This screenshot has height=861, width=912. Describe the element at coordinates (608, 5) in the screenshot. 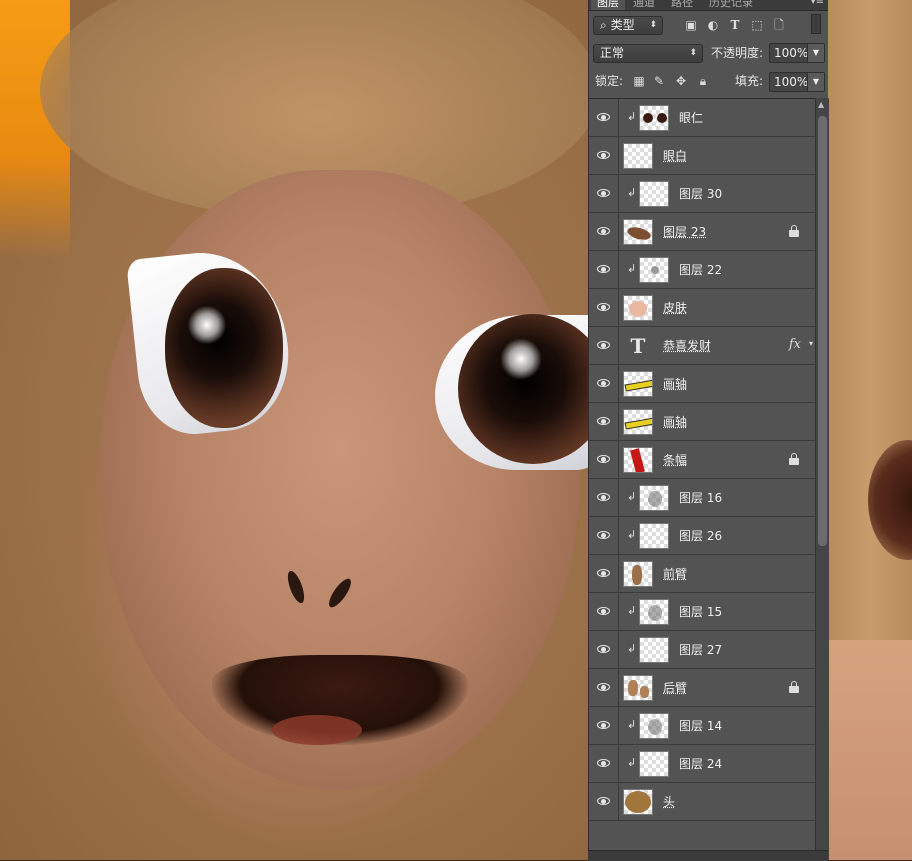

I see `tab-layers: 图层` at that location.